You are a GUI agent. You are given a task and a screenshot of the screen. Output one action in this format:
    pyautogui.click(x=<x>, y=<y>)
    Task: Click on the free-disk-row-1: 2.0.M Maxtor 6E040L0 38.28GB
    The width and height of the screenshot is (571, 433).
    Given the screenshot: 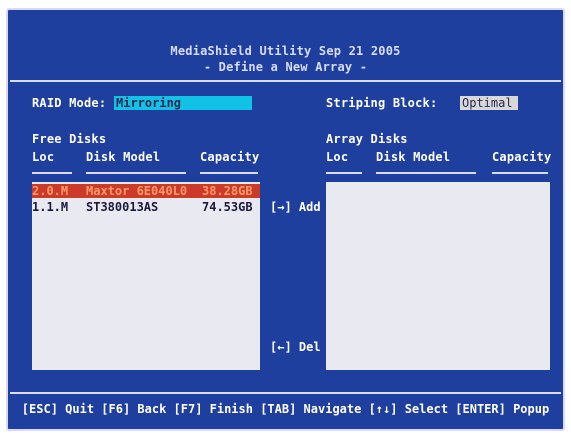 What is the action you would take?
    pyautogui.click(x=146, y=191)
    